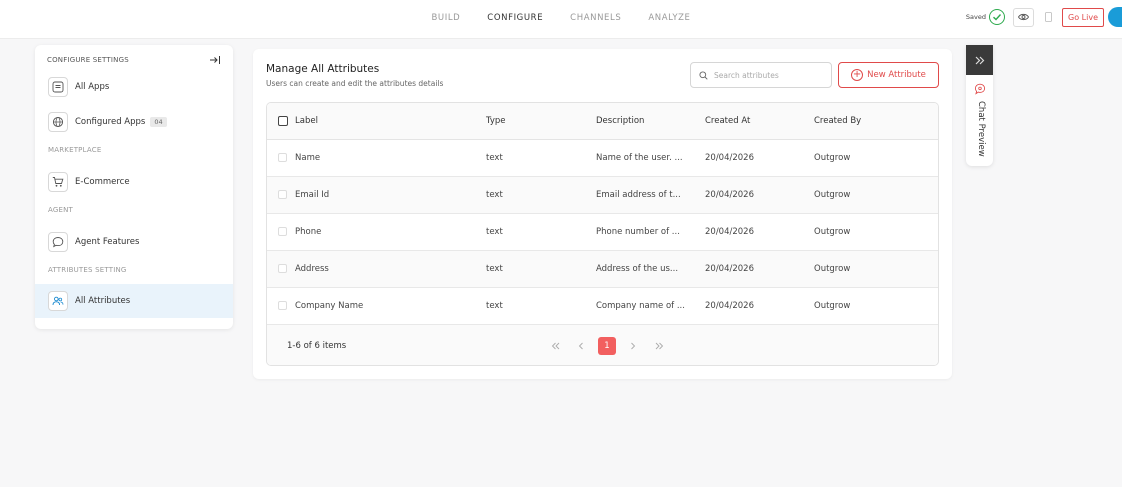  I want to click on collapse-sidebar-icon, so click(215, 60).